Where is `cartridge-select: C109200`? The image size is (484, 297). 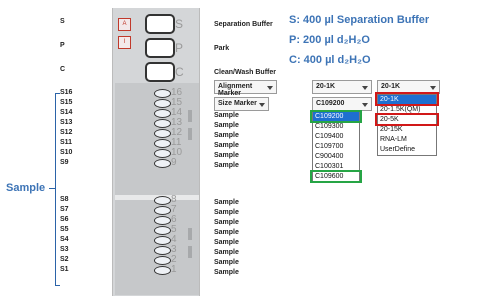
cartridge-select: C109200 is located at coordinates (342, 104).